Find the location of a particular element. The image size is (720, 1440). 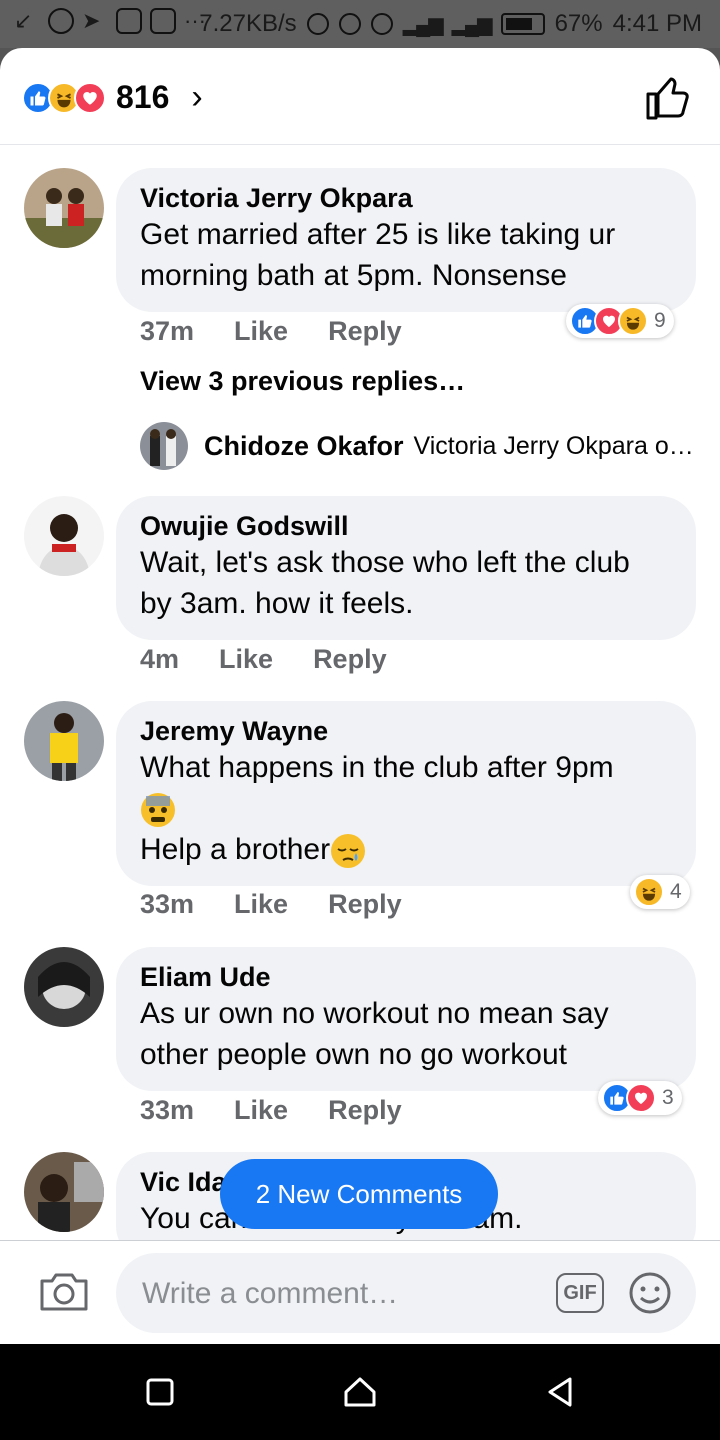

comment-input-wrapper: GIF is located at coordinates (406, 1294).